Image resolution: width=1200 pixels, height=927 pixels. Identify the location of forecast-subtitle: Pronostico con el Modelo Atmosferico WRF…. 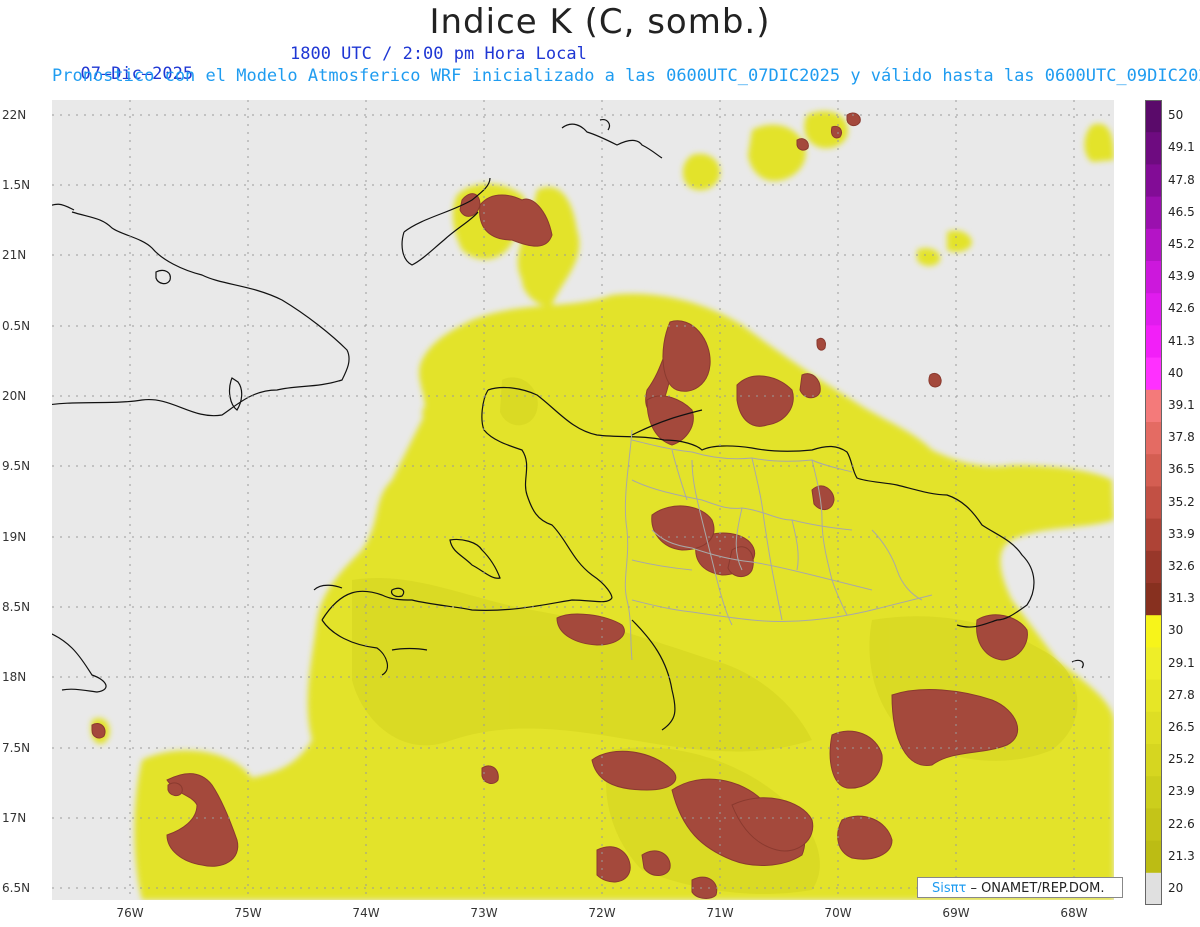
(626, 76).